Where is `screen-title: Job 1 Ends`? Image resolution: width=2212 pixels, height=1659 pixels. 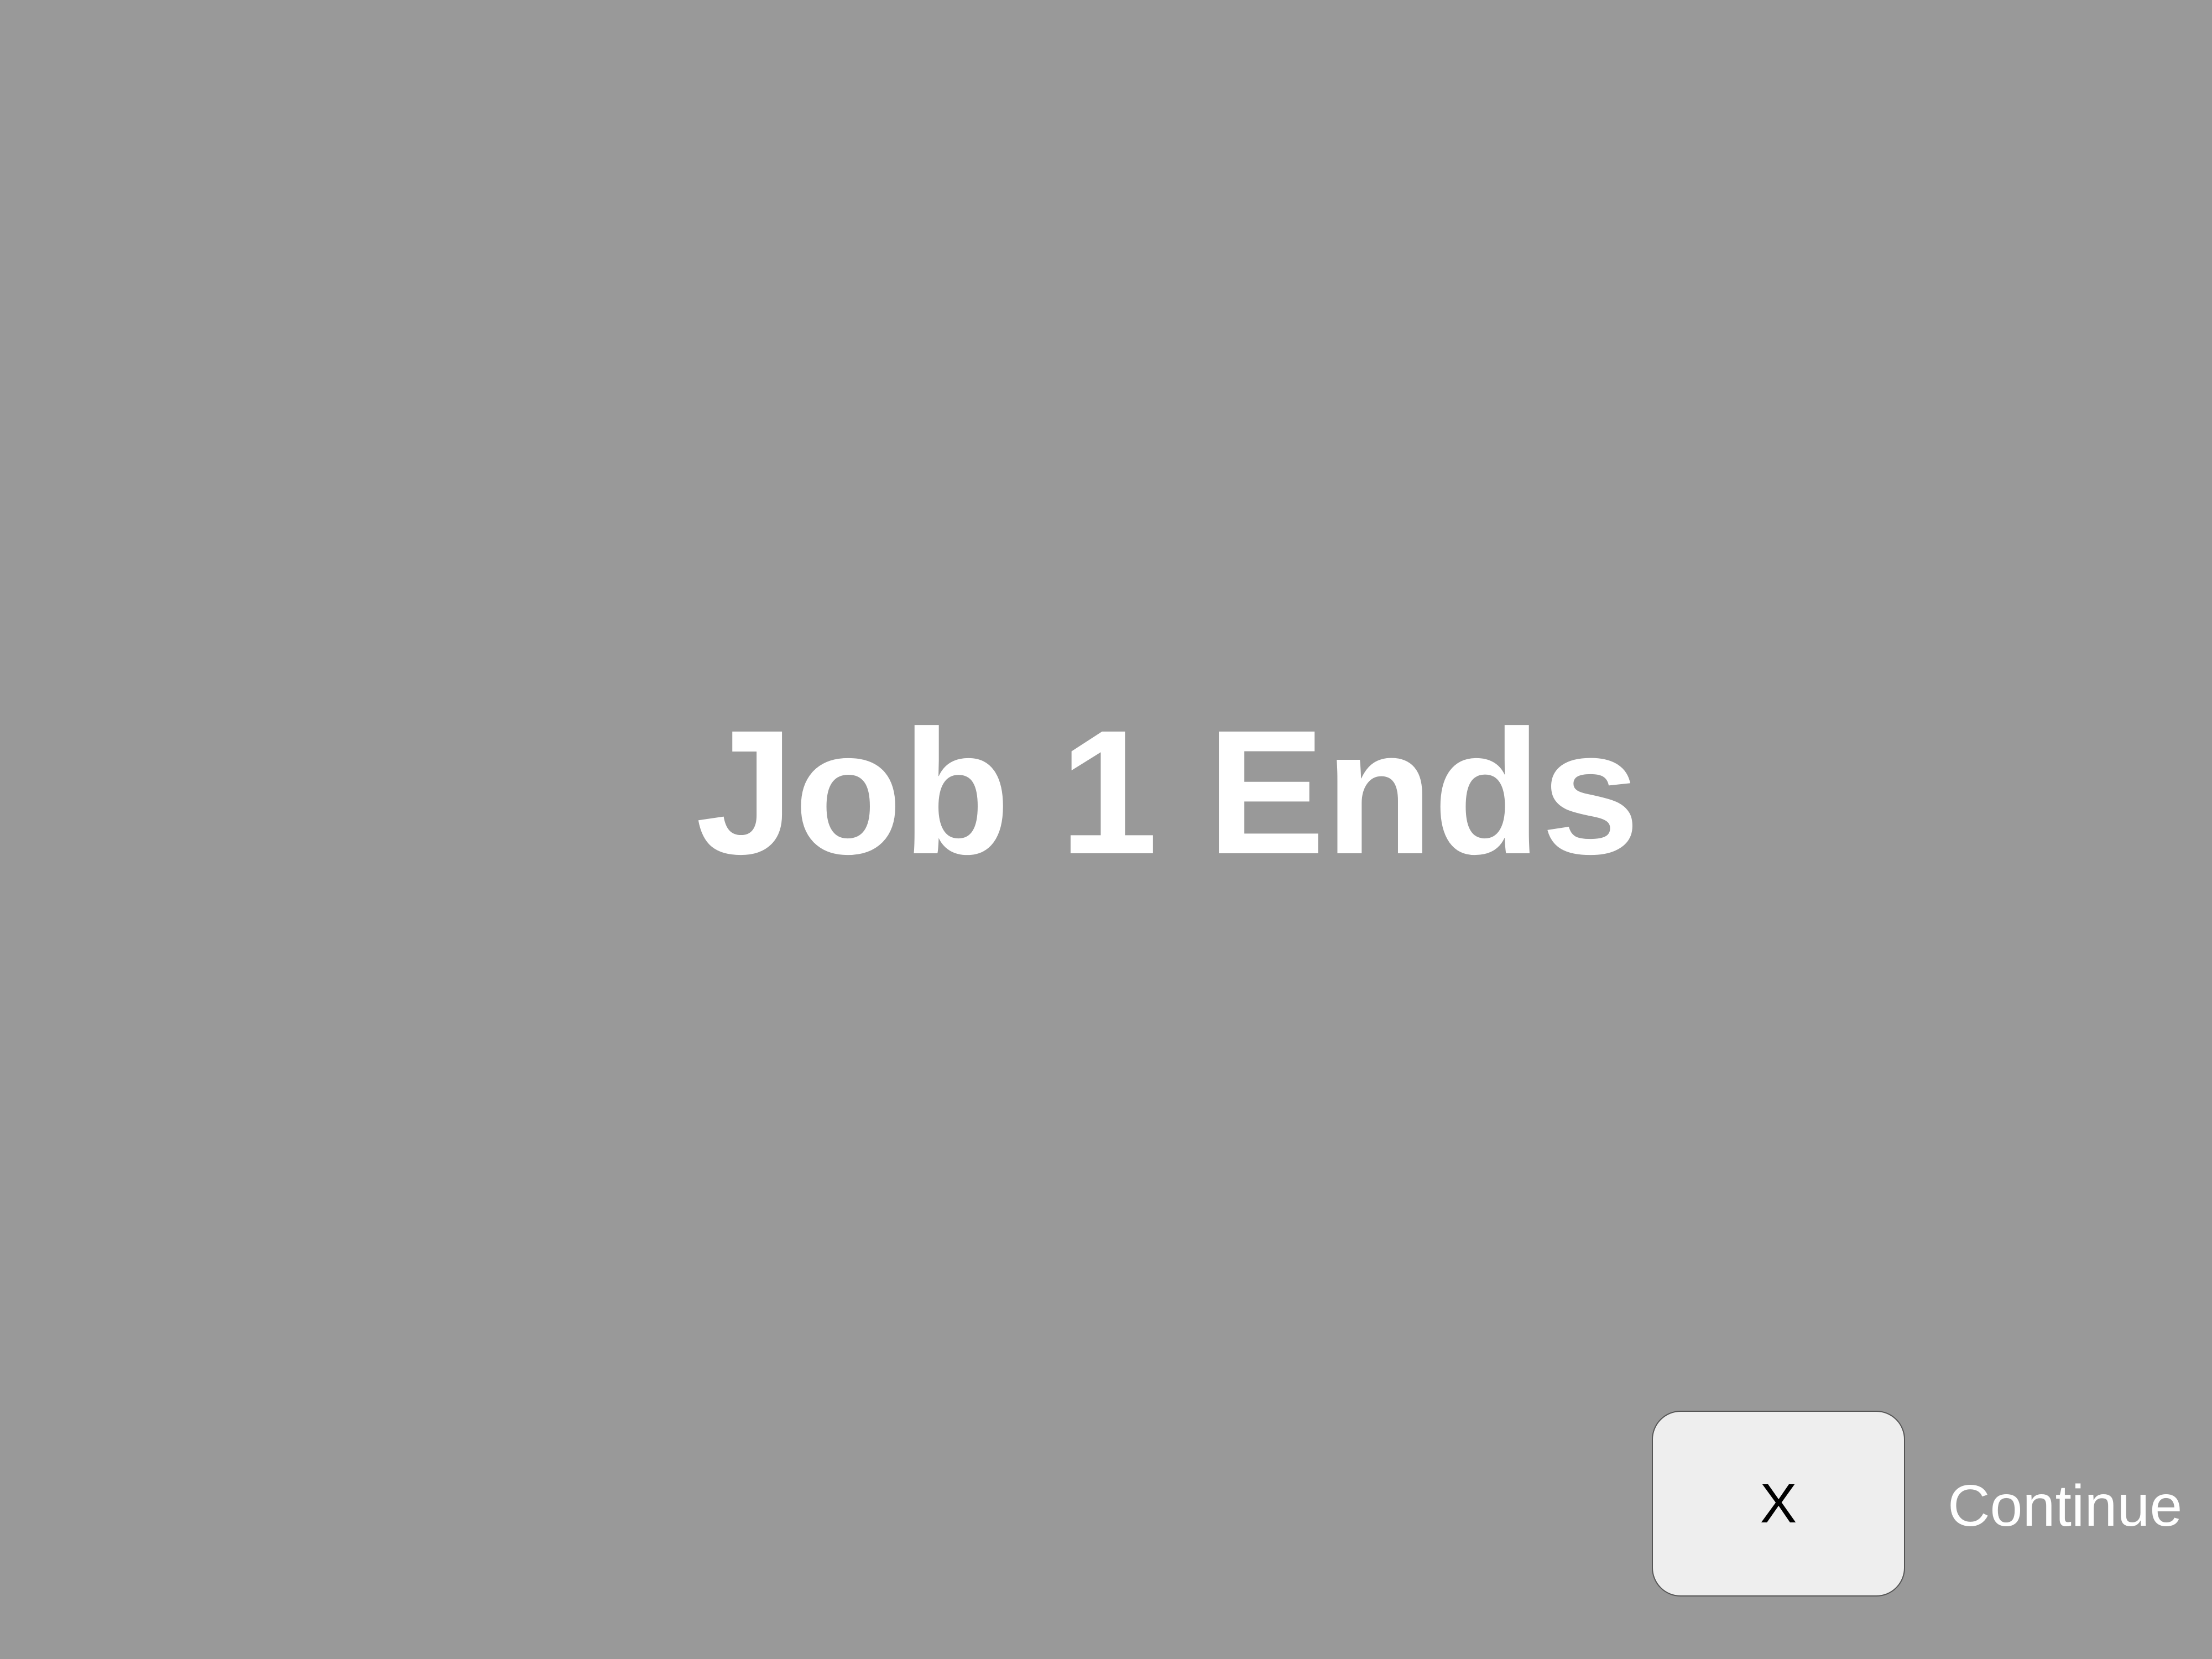 screen-title: Job 1 Ends is located at coordinates (1168, 792).